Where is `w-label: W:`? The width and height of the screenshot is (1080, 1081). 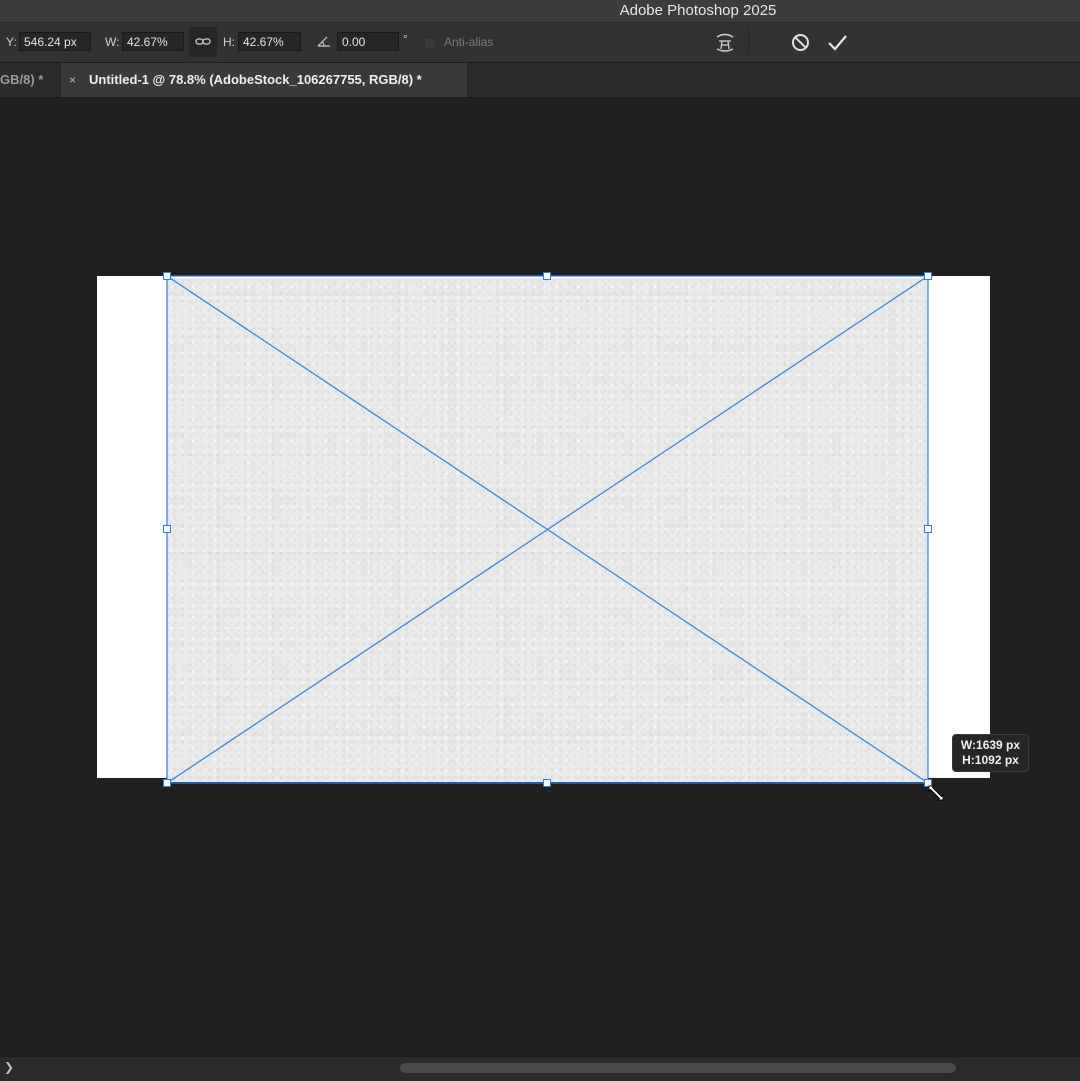
w-label: W: is located at coordinates (112, 42).